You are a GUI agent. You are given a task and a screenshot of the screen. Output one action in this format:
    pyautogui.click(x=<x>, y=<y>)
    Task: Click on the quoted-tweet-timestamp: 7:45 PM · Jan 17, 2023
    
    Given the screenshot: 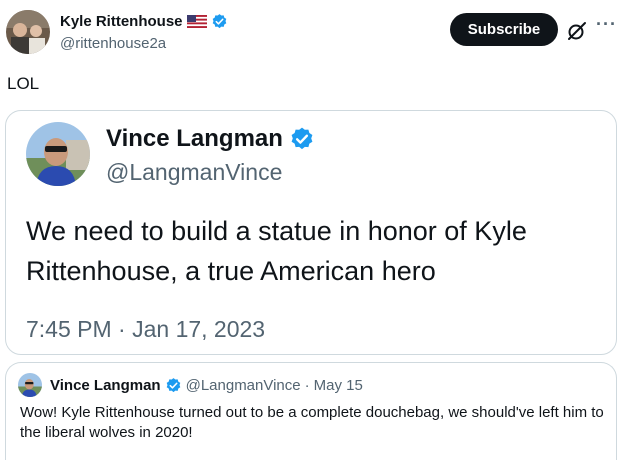 What is the action you would take?
    pyautogui.click(x=145, y=329)
    